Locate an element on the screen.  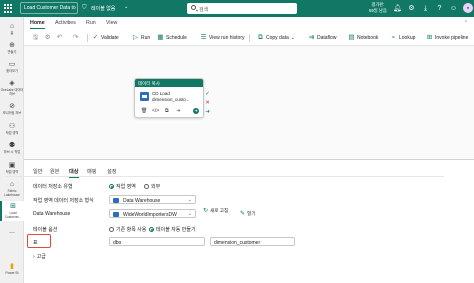
copy-data-button: ⧉ Copy data ⌄ is located at coordinates (276, 37).